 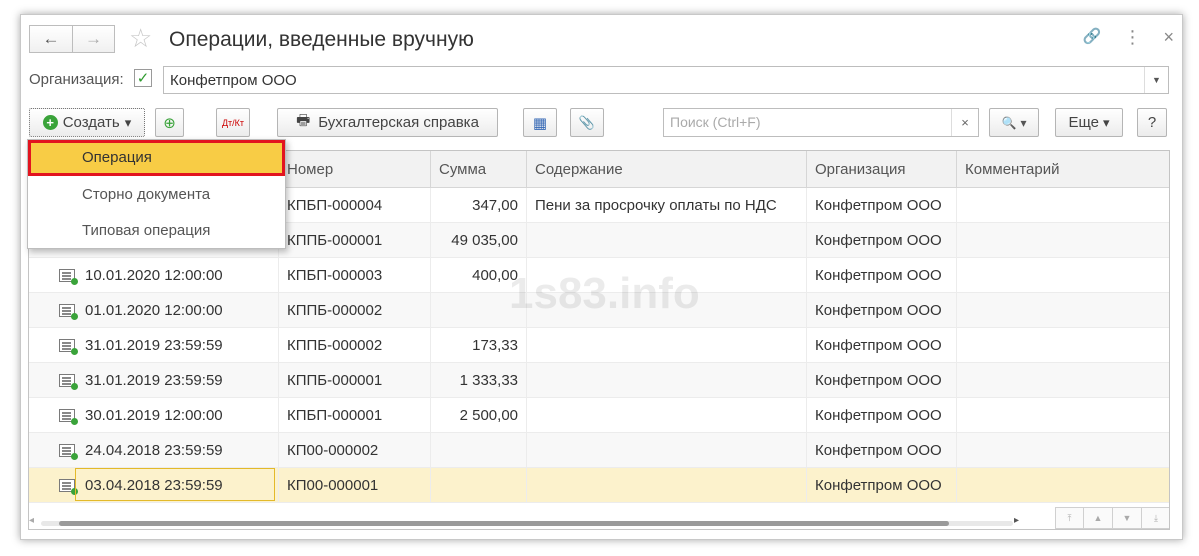 I want to click on forward-button: →, so click(x=94, y=39).